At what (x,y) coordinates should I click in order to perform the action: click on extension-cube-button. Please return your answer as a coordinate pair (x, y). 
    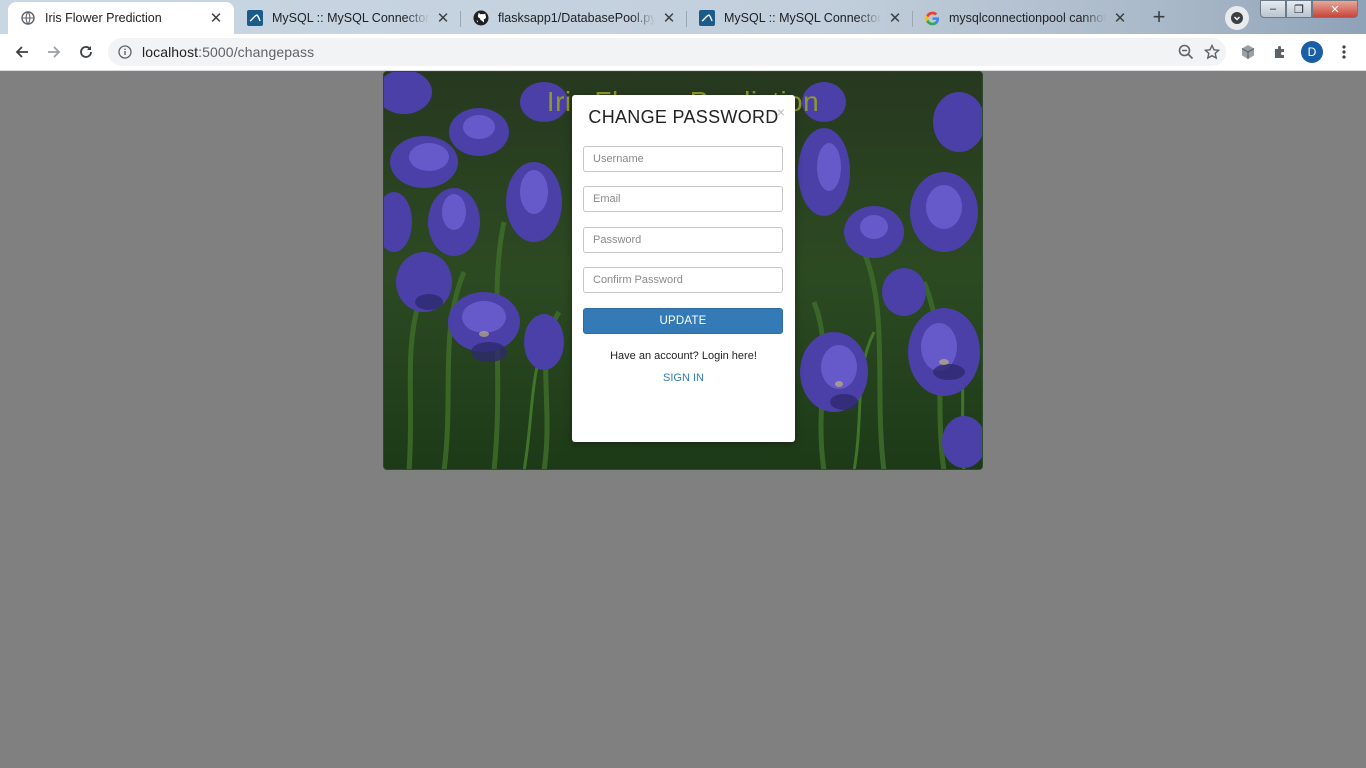
    Looking at the image, I should click on (1248, 52).